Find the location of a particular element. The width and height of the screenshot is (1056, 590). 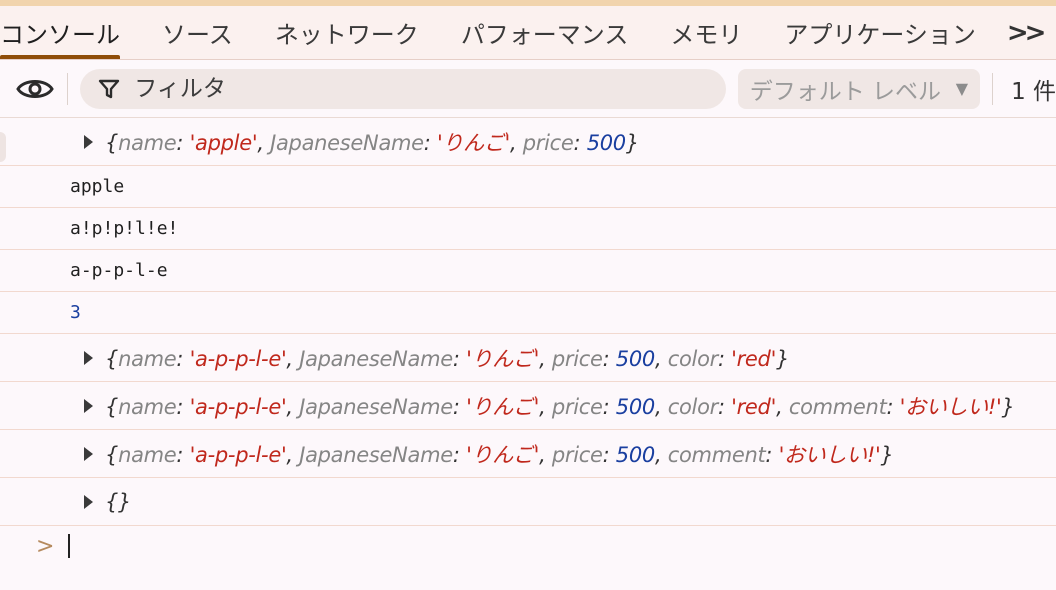

log-entry-text: apple is located at coordinates (528, 187).